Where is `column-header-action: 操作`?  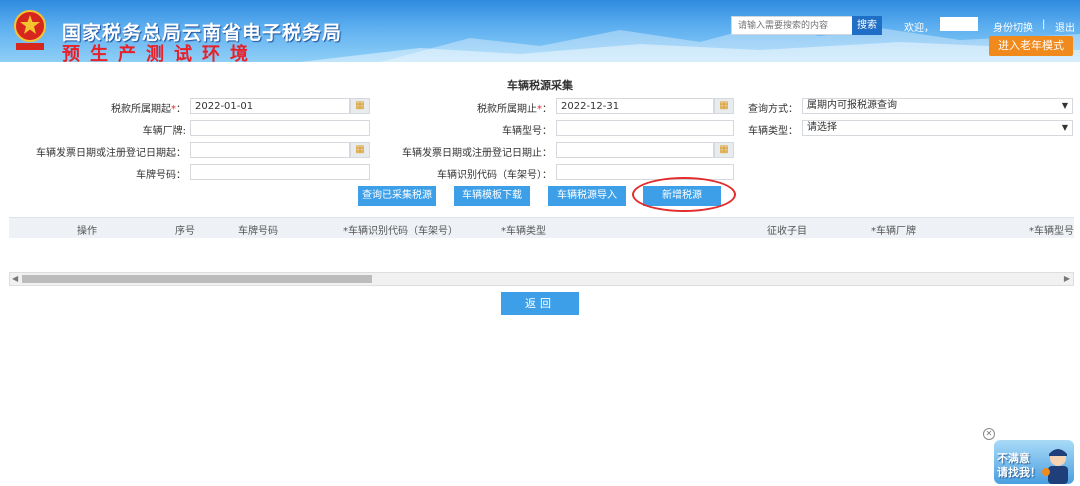
column-header-action: 操作 is located at coordinates (87, 231).